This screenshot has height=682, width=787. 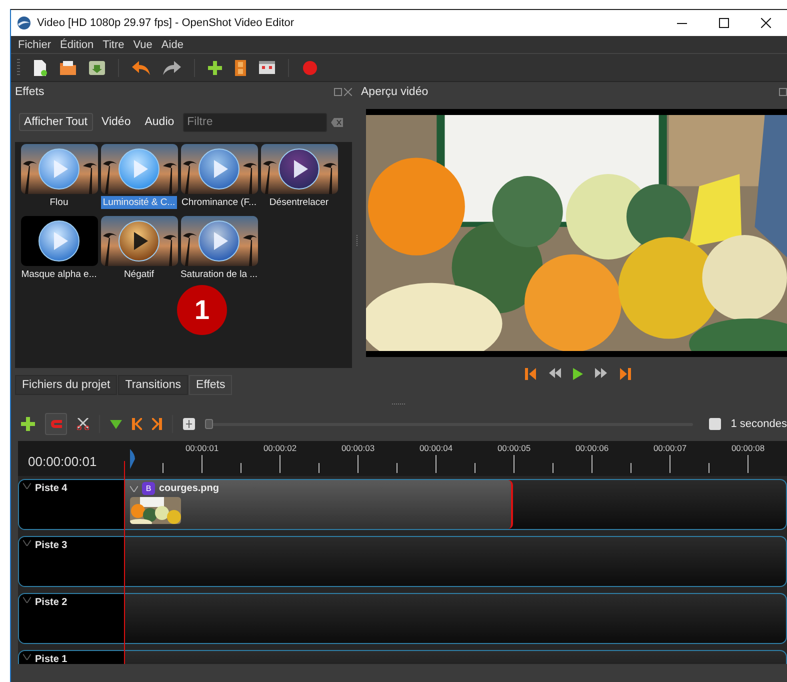 I want to click on export-icon, so click(x=267, y=67).